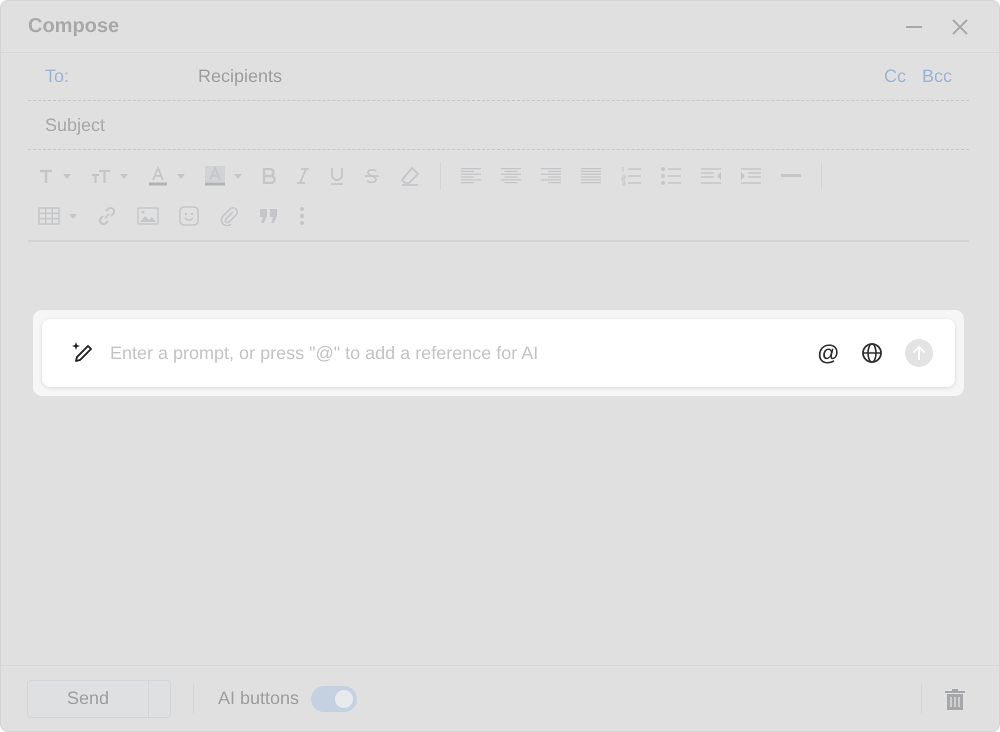 The height and width of the screenshot is (732, 1000). What do you see at coordinates (302, 216) in the screenshot?
I see `more-icon` at bounding box center [302, 216].